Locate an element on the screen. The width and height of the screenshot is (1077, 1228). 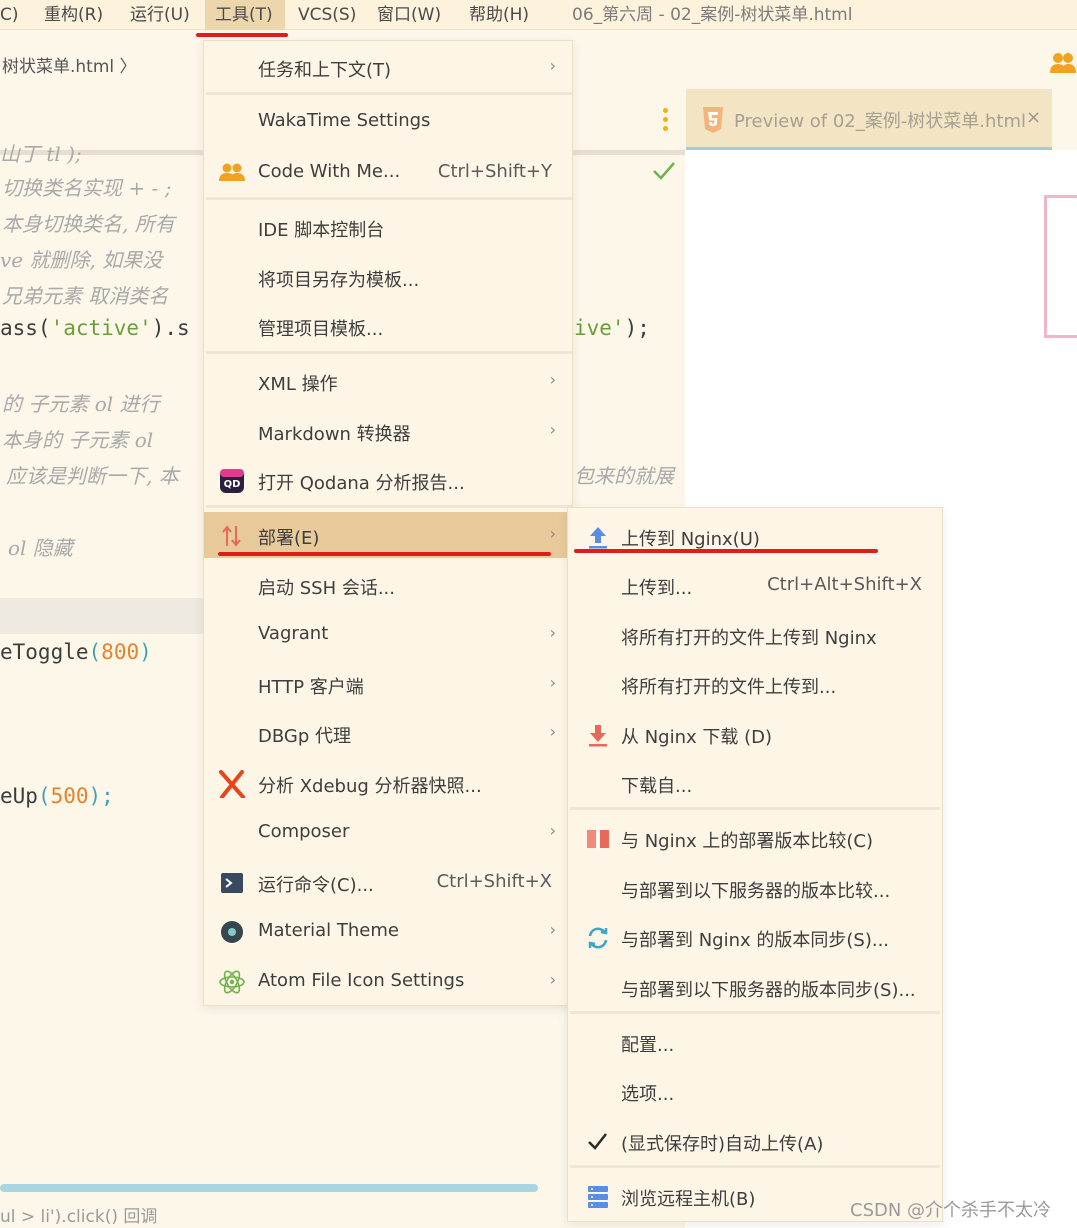
close-icon: × is located at coordinates (1033, 117).